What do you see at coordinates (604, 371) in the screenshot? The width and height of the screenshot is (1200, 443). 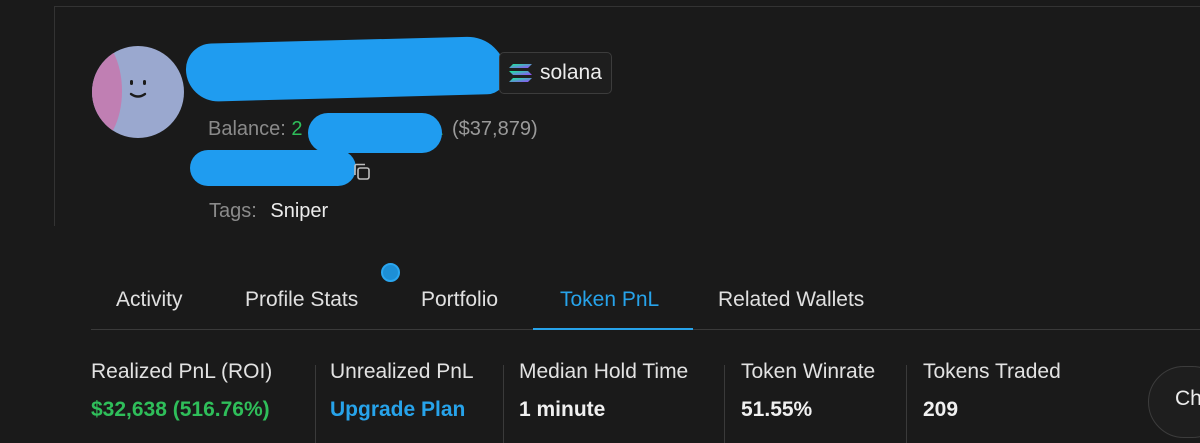 I see `stat-label: Median Hold Time` at bounding box center [604, 371].